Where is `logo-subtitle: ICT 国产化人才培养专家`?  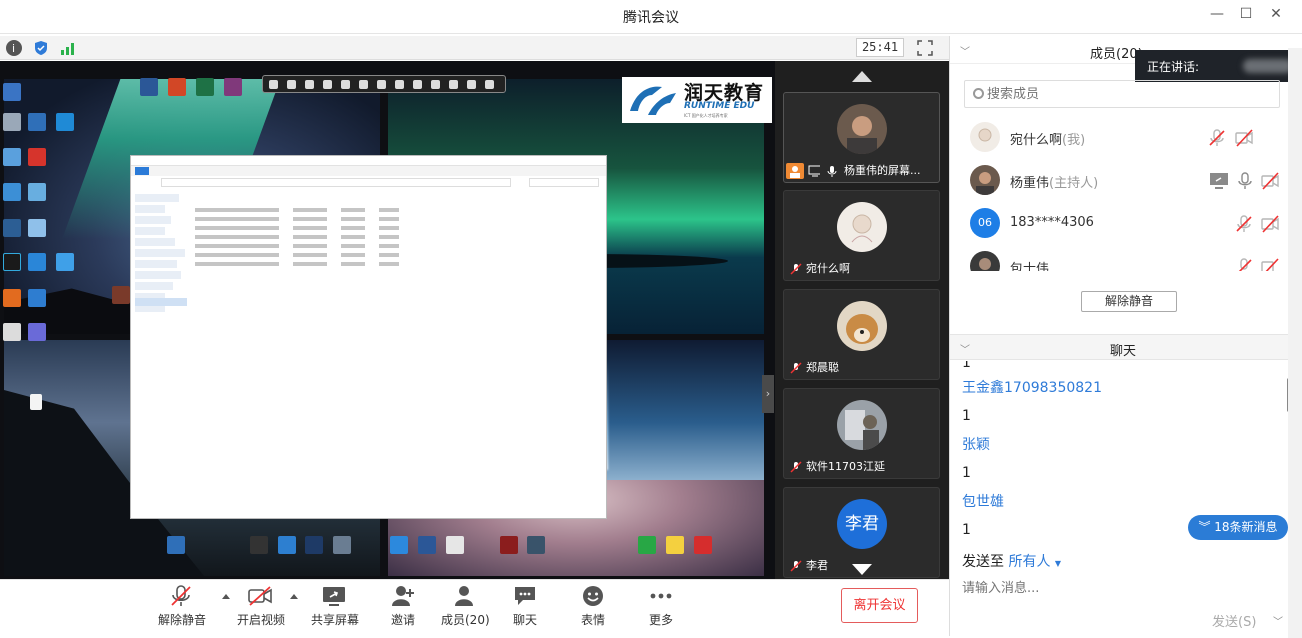 logo-subtitle: ICT 国产化人才培养专家 is located at coordinates (706, 115).